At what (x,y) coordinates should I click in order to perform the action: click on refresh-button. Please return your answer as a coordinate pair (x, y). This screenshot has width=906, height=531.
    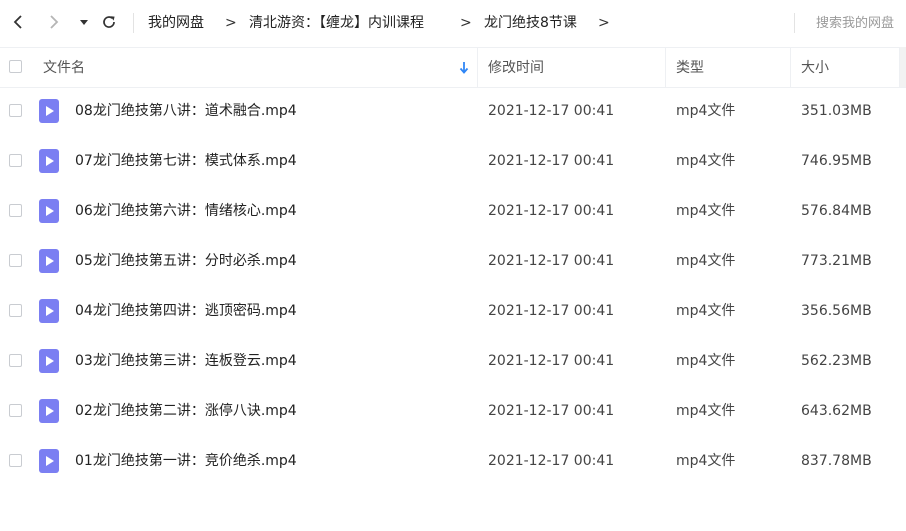
    Looking at the image, I should click on (109, 22).